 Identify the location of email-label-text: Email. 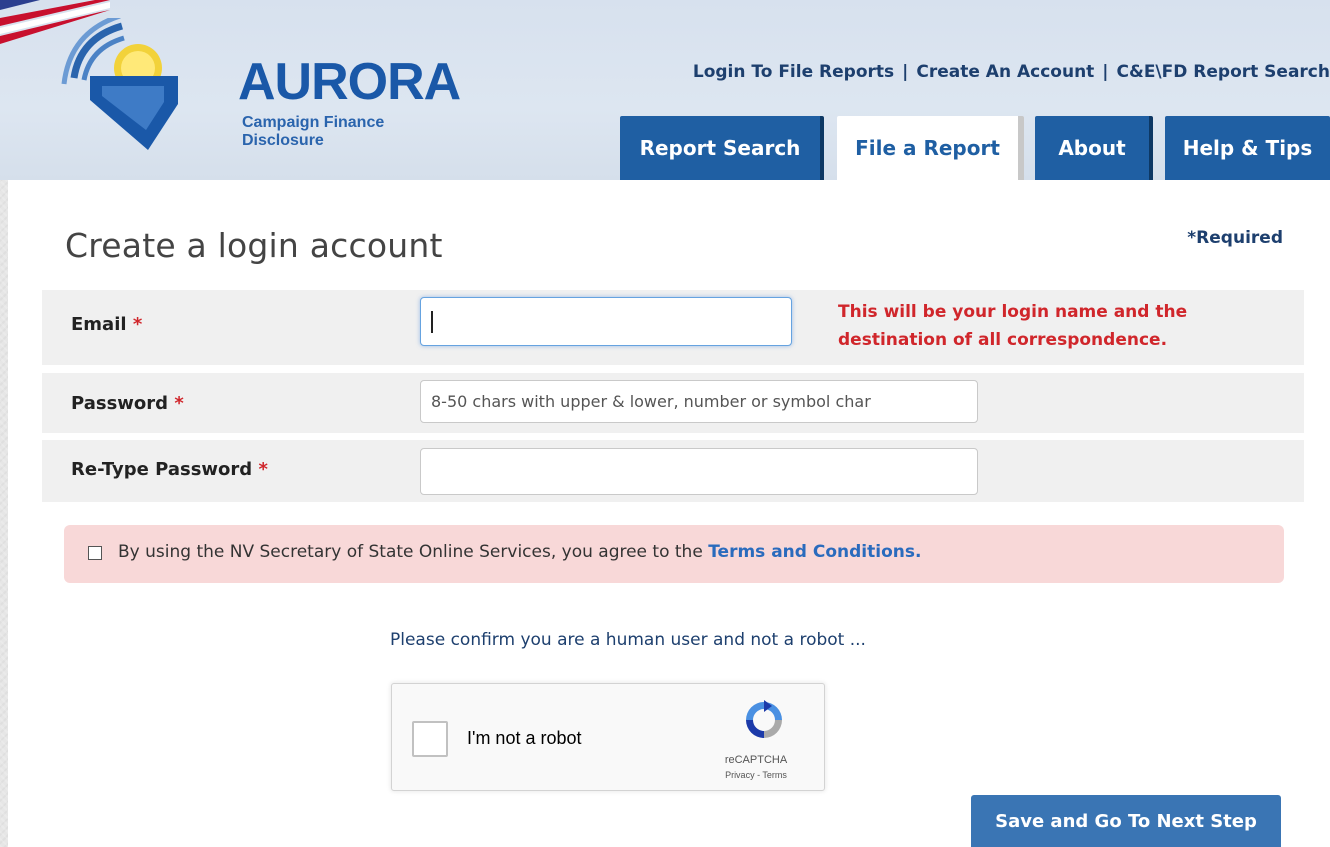
(99, 324).